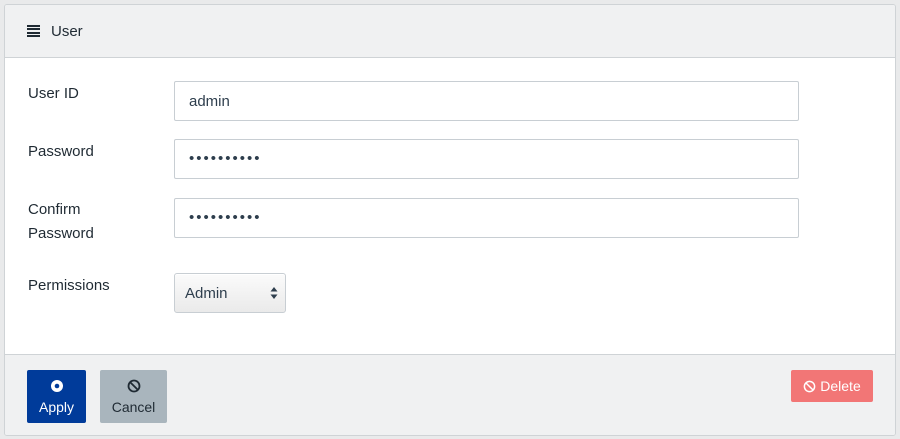  Describe the element at coordinates (230, 293) in the screenshot. I see `permissions-select: Admin` at that location.